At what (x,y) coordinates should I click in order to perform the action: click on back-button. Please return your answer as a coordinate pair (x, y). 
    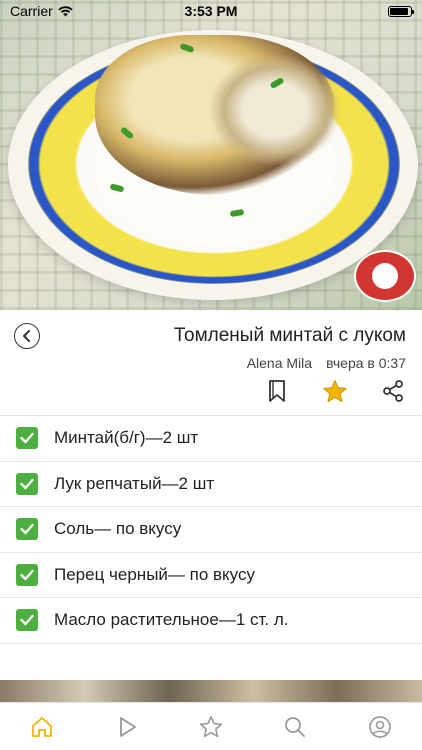
    Looking at the image, I should click on (27, 336).